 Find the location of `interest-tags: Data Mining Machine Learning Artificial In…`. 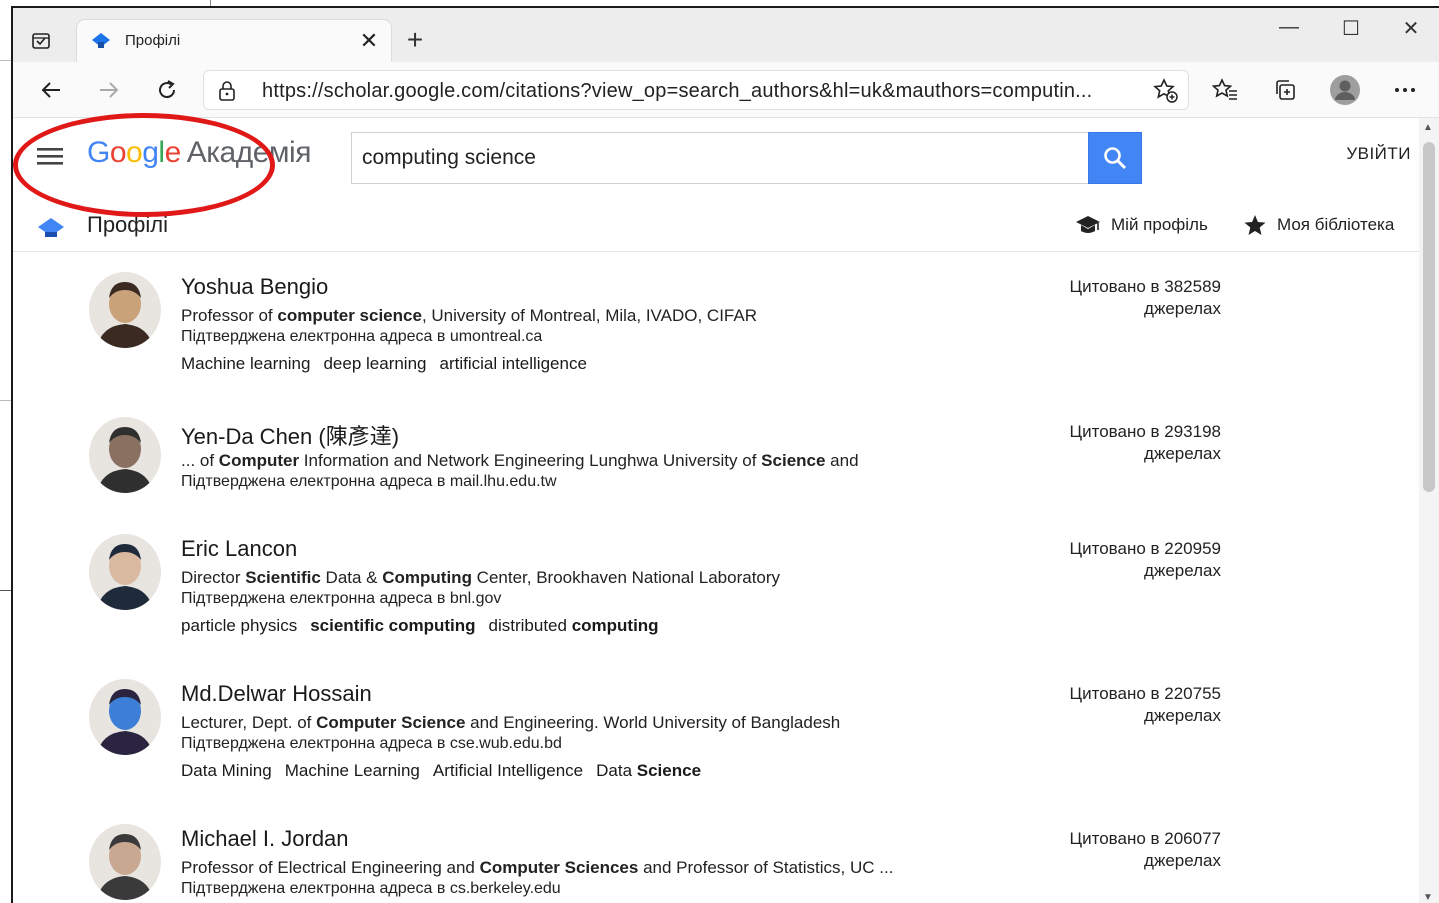

interest-tags: Data Mining Machine Learning Artificial In… is located at coordinates (447, 771).